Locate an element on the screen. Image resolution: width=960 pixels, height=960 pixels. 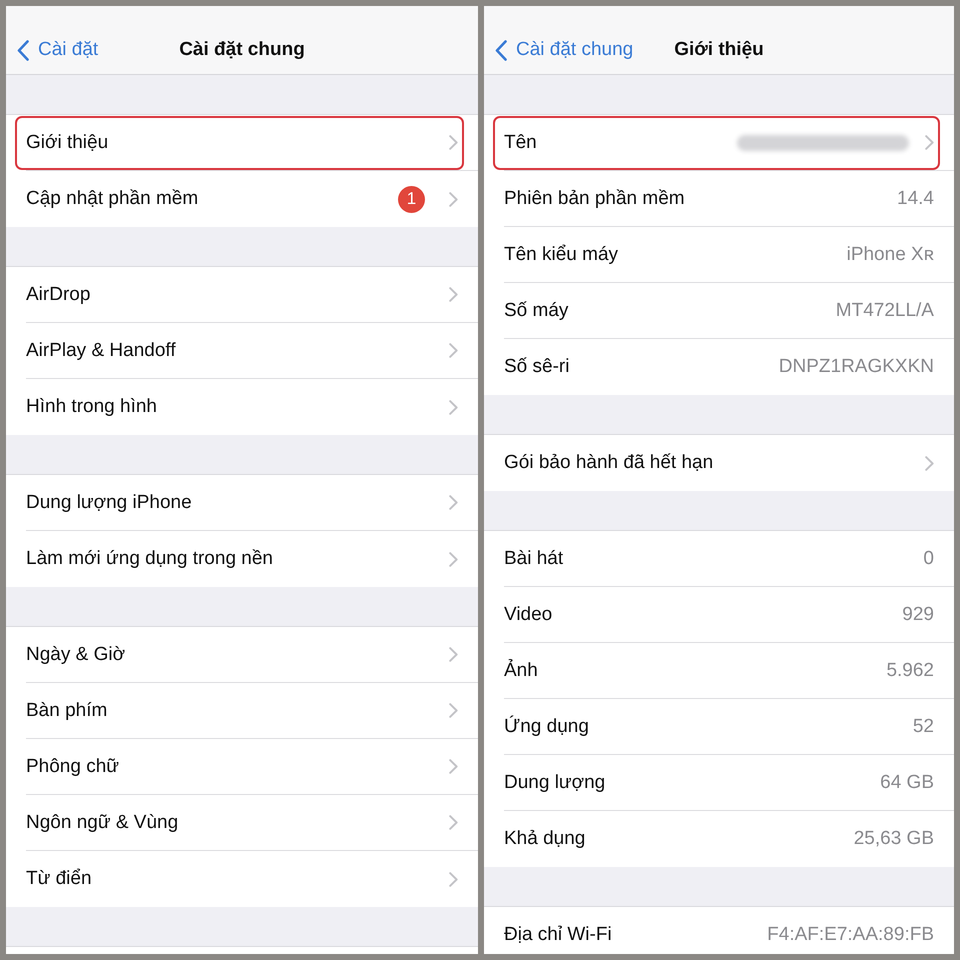
row-label: Phiên bản phần mềm is located at coordinates (595, 199).